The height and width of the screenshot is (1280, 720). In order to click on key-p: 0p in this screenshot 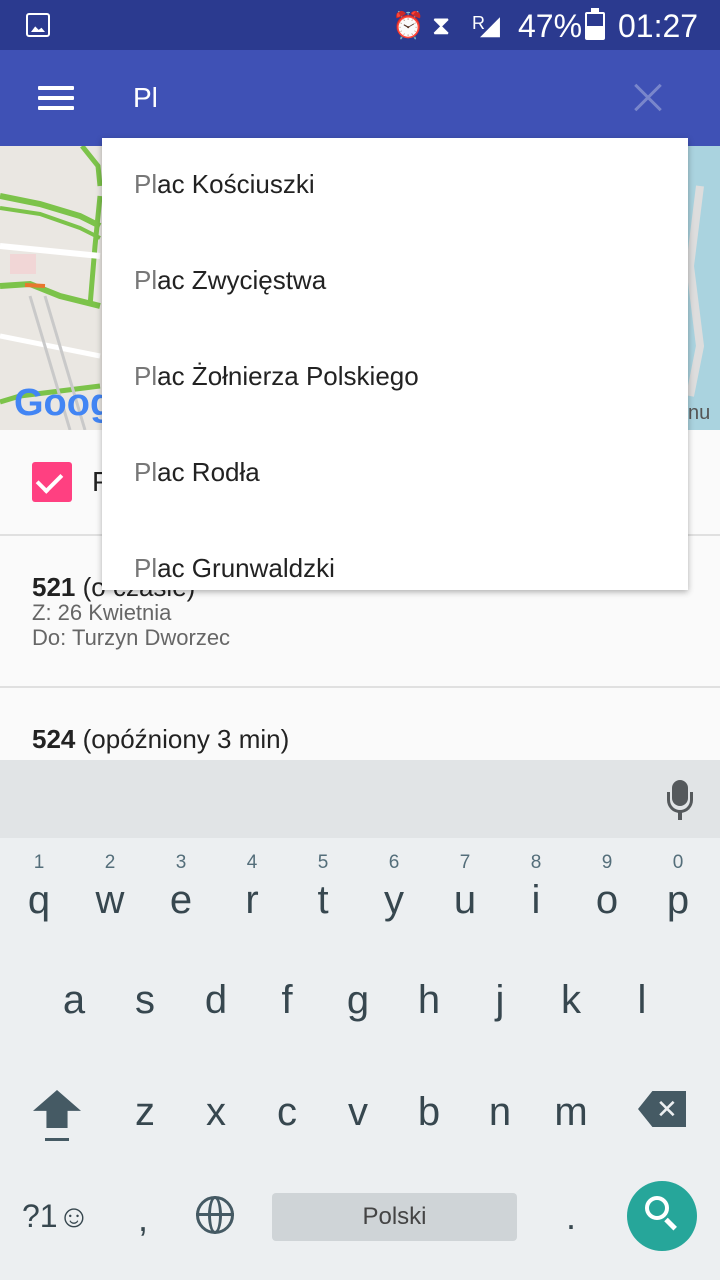, I will do `click(678, 890)`.